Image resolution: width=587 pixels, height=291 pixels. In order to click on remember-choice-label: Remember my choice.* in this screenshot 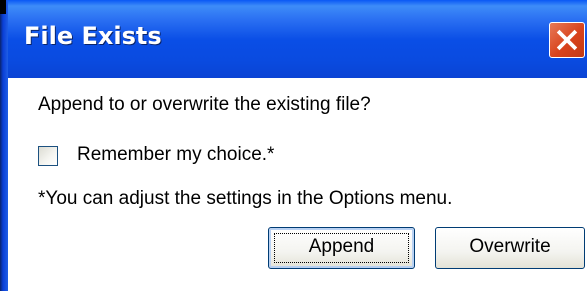, I will do `click(175, 155)`.